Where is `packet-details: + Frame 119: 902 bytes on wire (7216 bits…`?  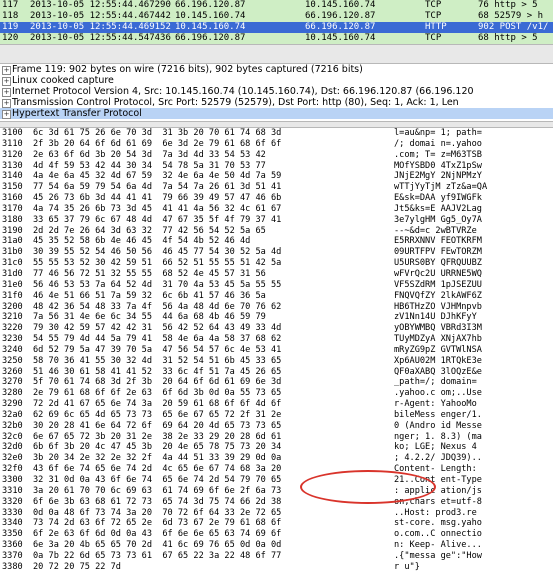 packet-details: + Frame 119: 902 bytes on wire (7216 bits… is located at coordinates (276, 91).